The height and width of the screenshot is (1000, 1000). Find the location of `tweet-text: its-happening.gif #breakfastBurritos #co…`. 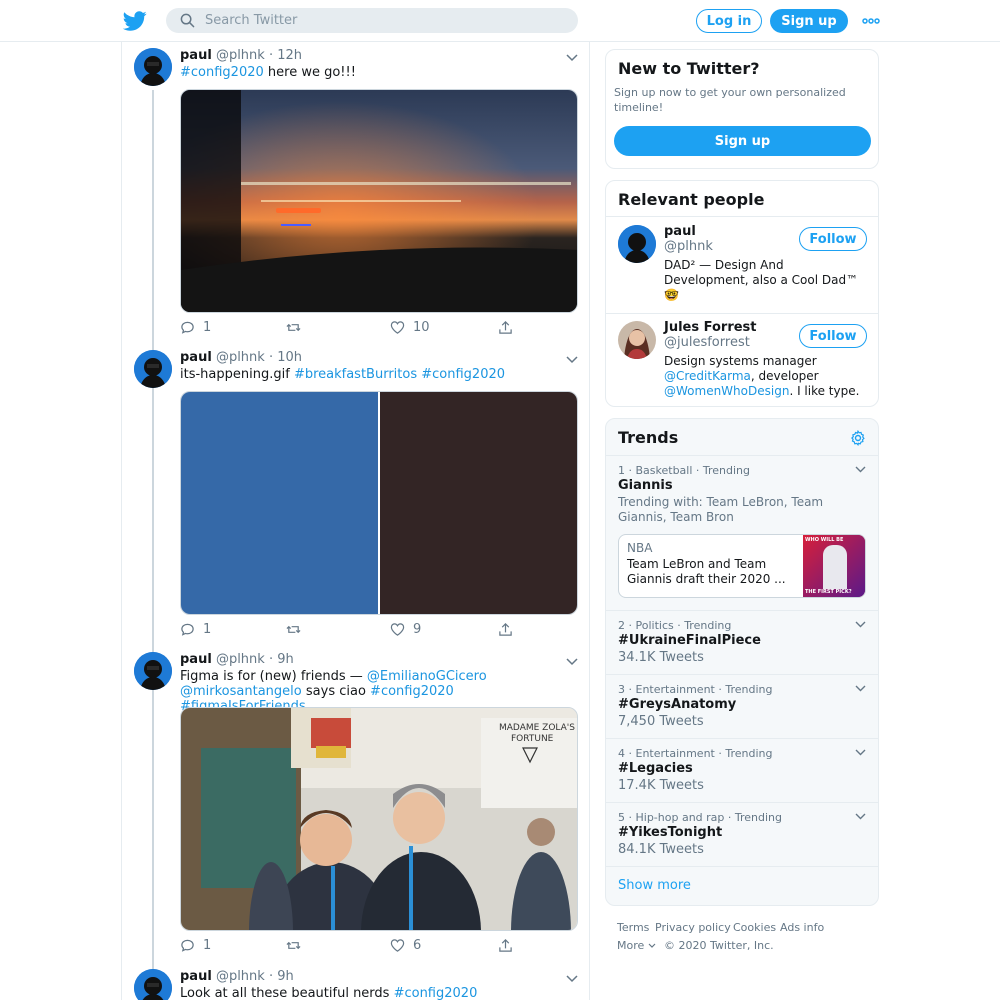

tweet-text: its-happening.gif #breakfastBurritos #co… is located at coordinates (380, 374).